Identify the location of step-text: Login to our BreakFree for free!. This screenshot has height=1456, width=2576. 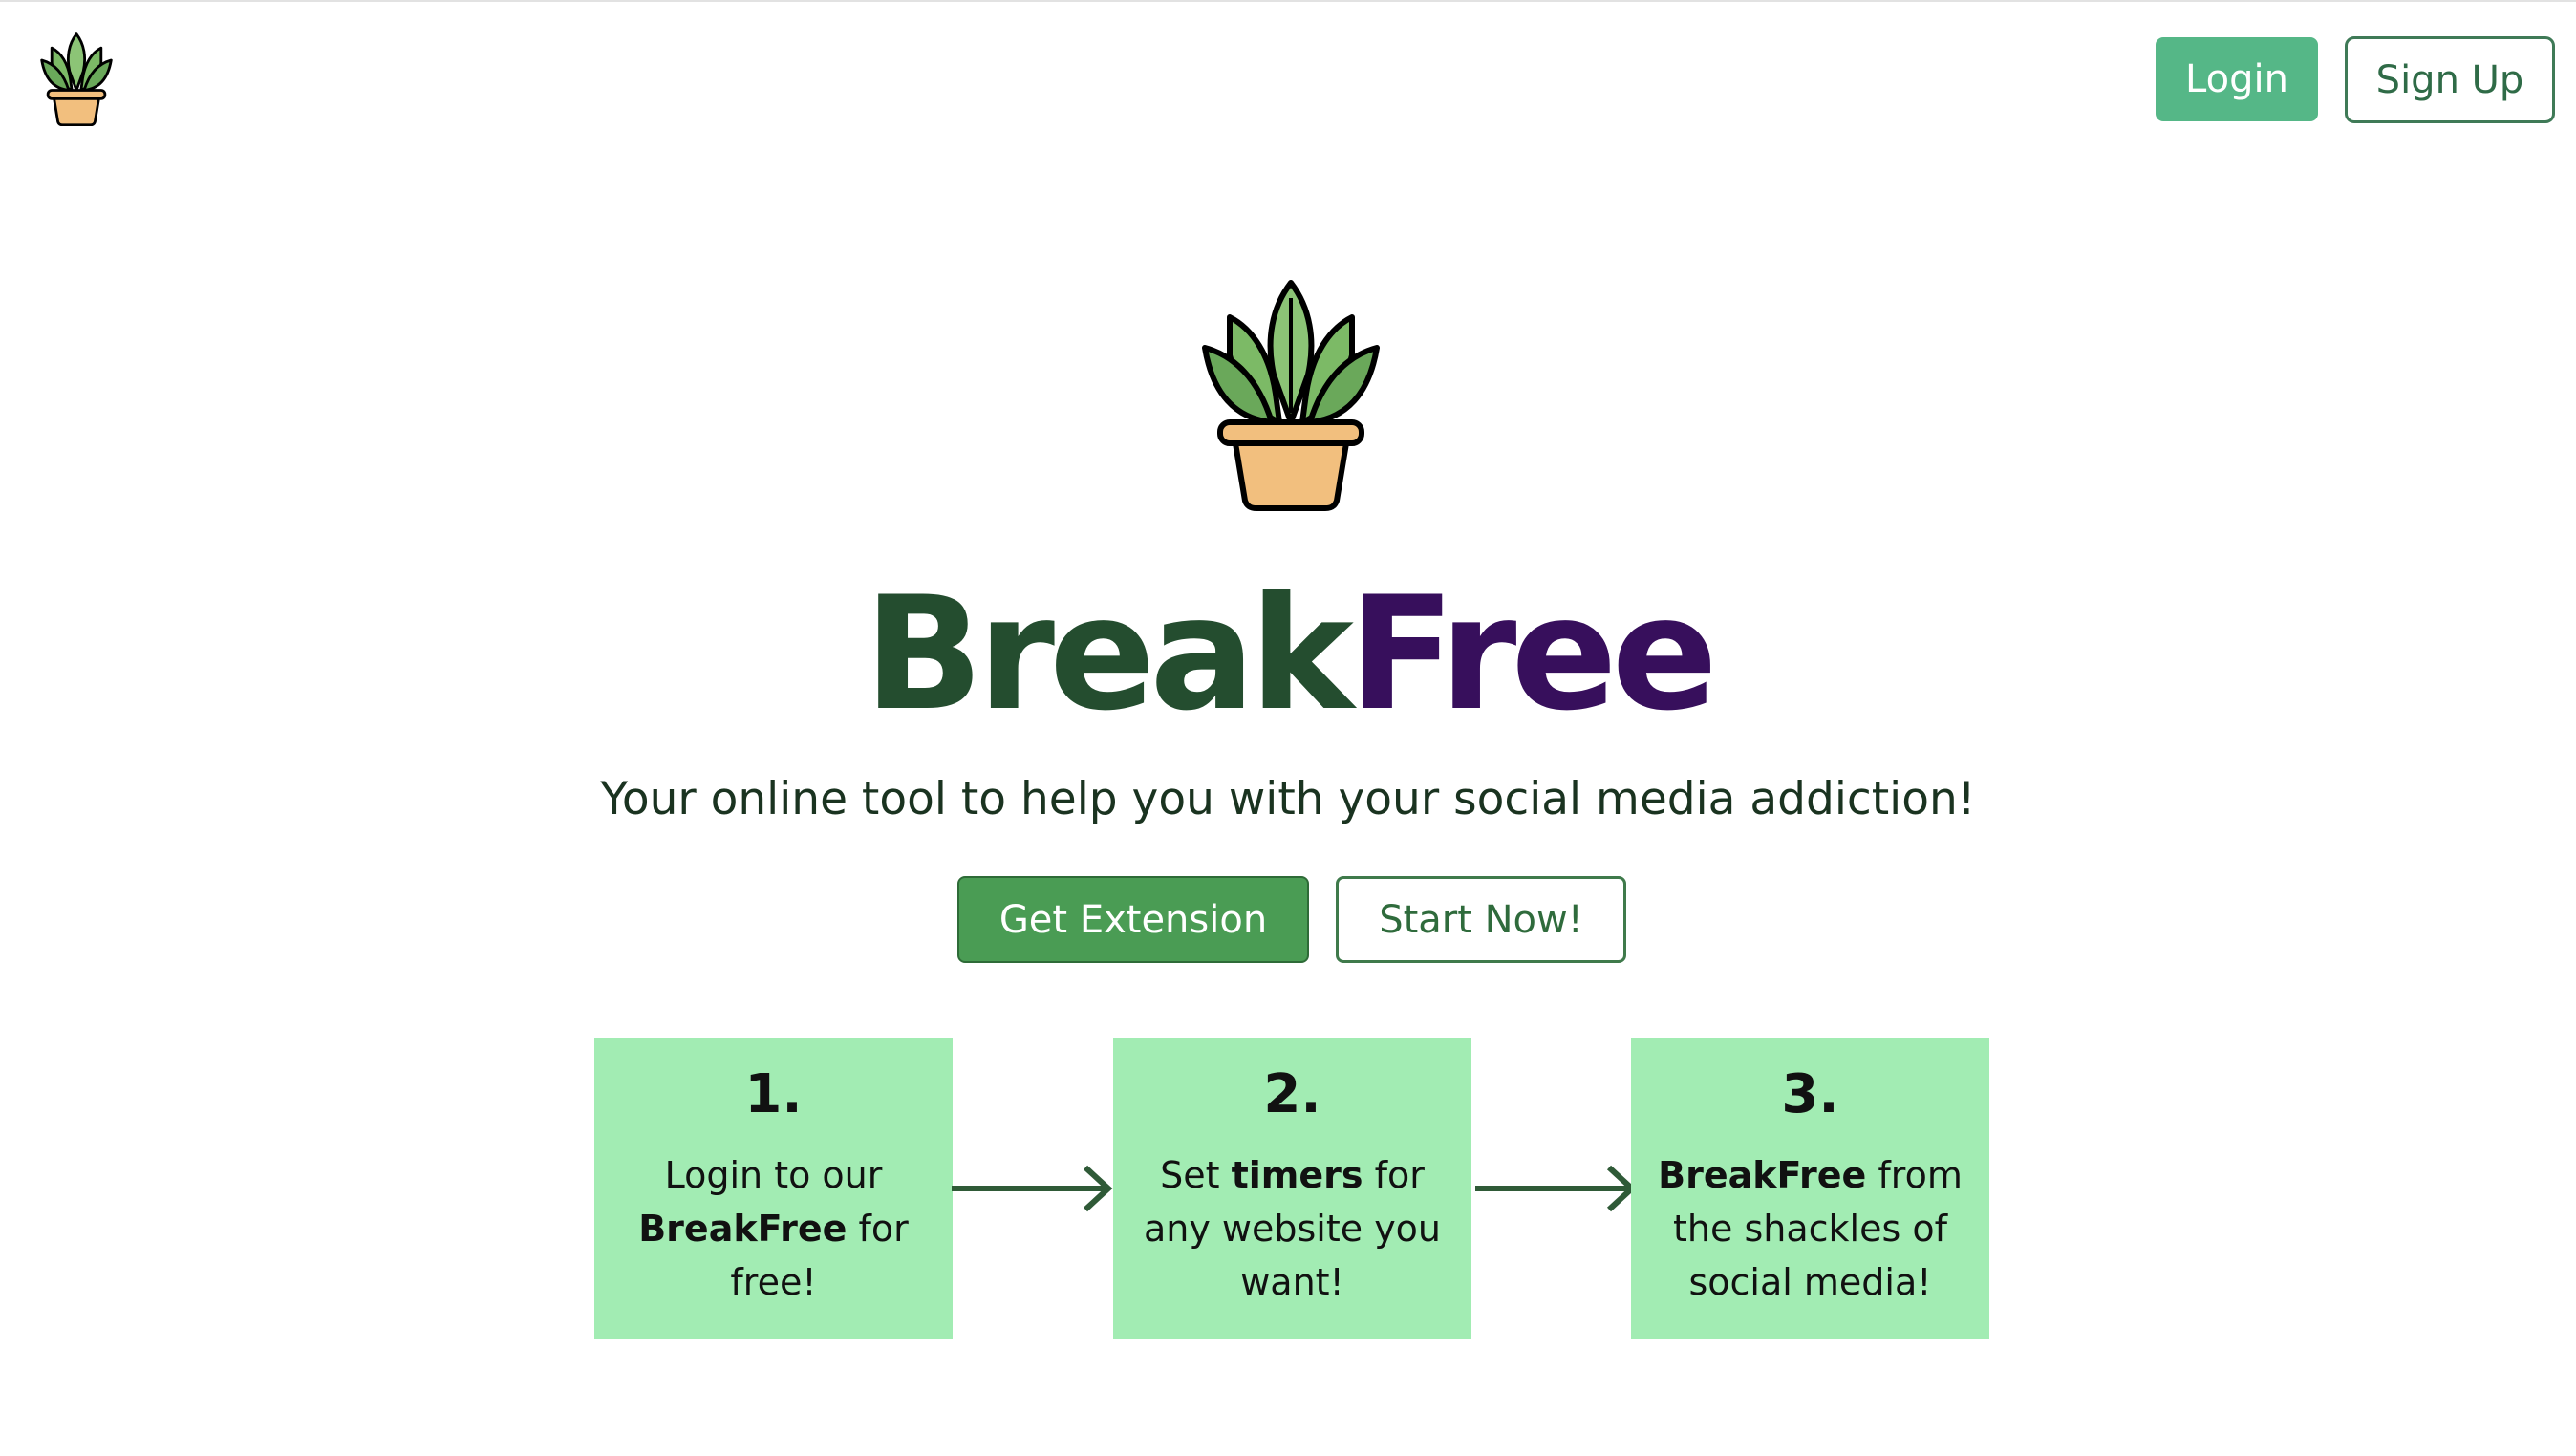
(773, 1228).